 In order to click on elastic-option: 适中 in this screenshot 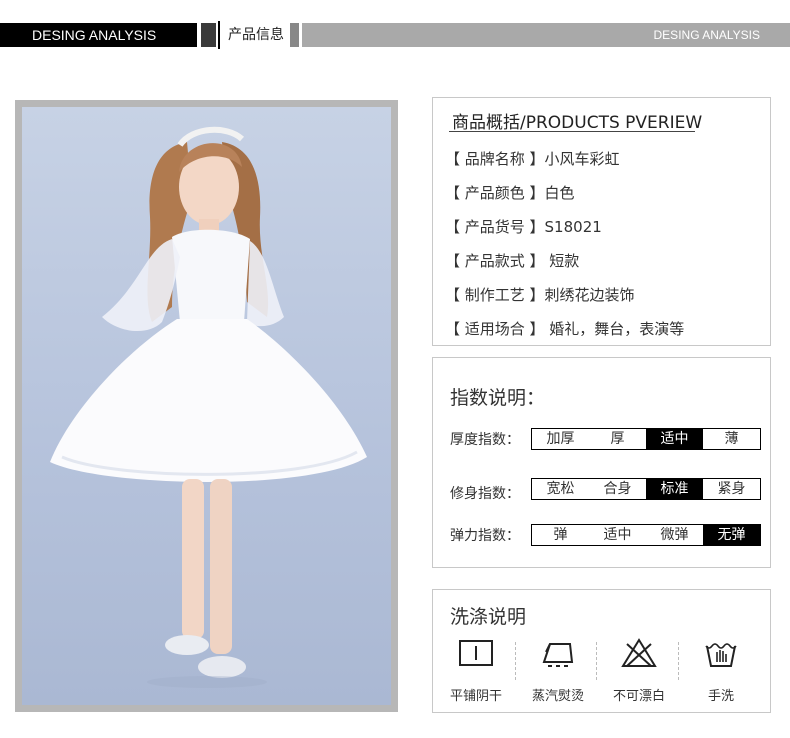, I will do `click(617, 535)`.